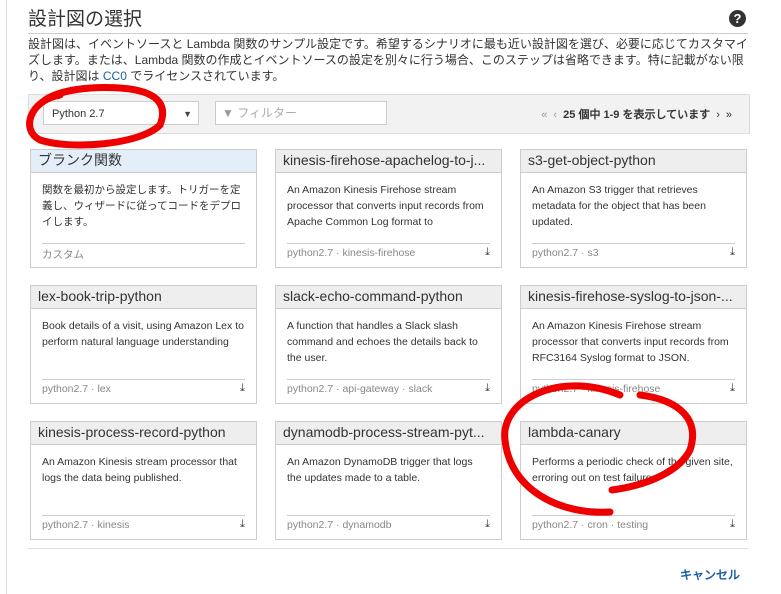  I want to click on card-footer: python2.7 · dynamodb ⤓, so click(388, 525).